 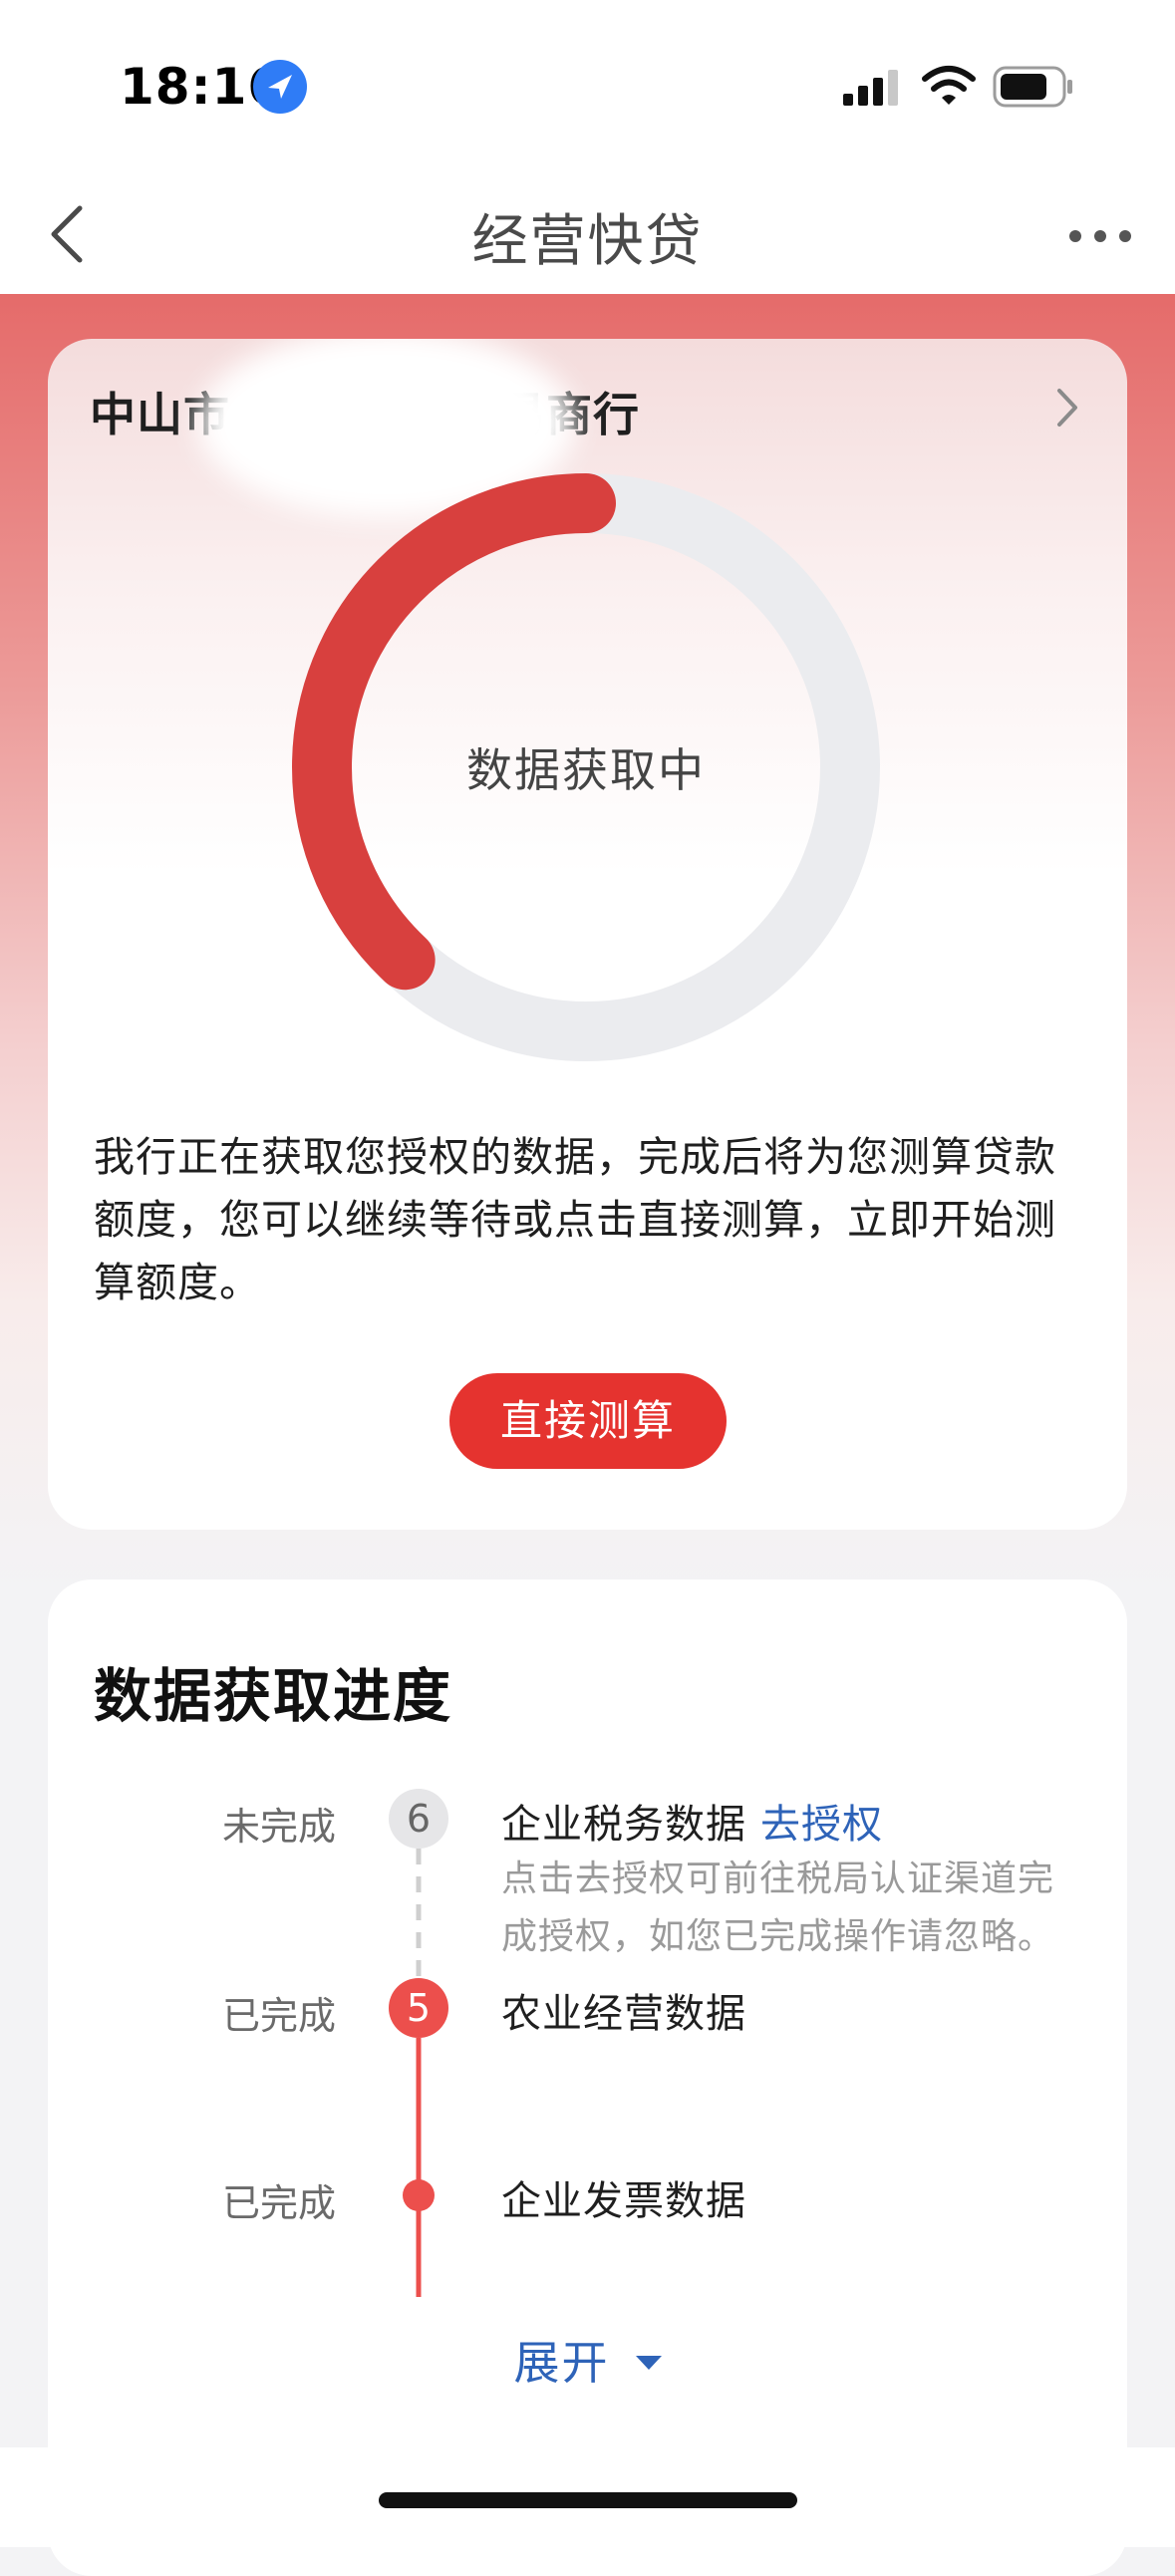 What do you see at coordinates (778, 1908) in the screenshot?
I see `step-description: 点击去授权可前往税局认证渠道完成授权，如您已完成操作请忽略。` at bounding box center [778, 1908].